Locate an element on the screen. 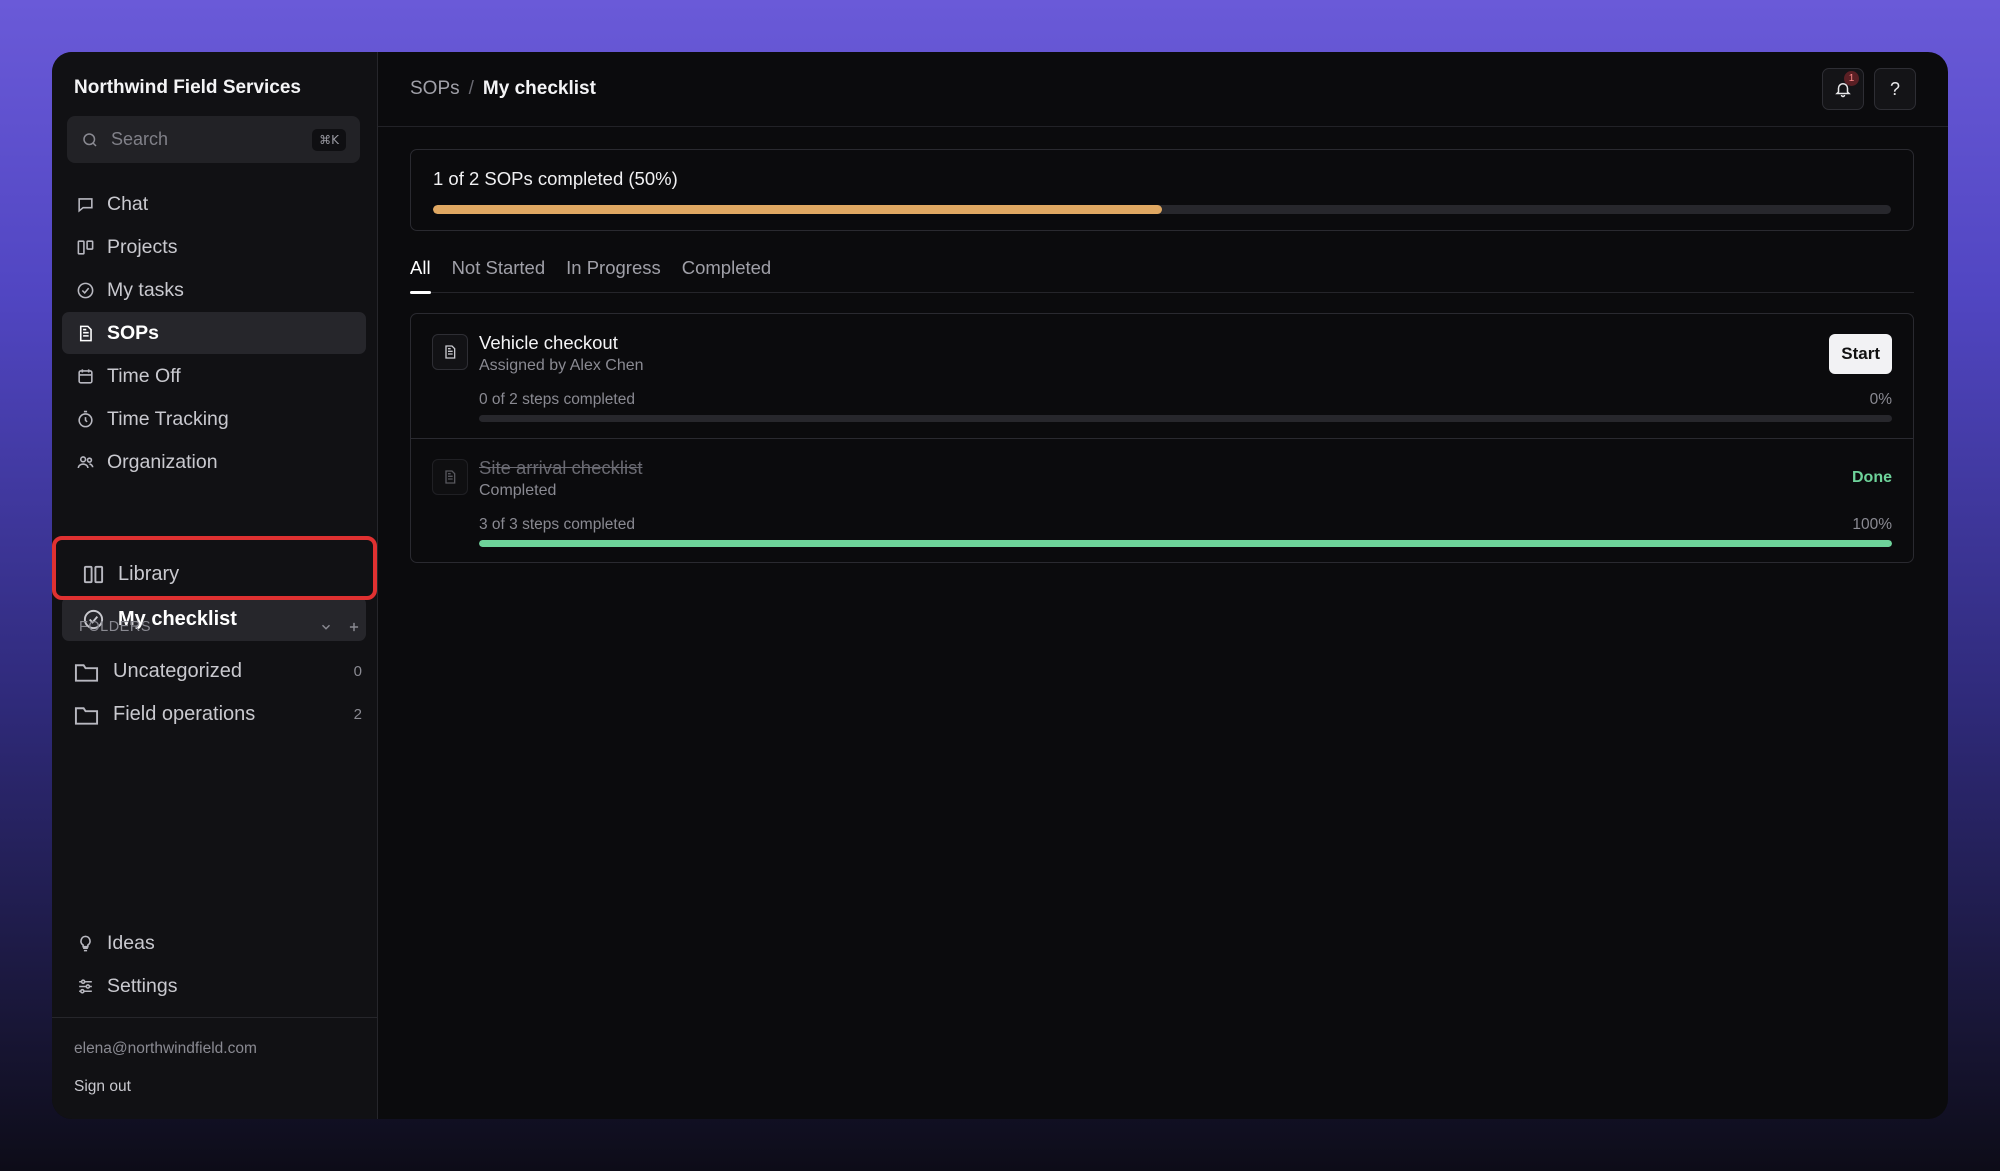 The image size is (2000, 1171). sidebar-item-ideas: Ideas is located at coordinates (214, 943).